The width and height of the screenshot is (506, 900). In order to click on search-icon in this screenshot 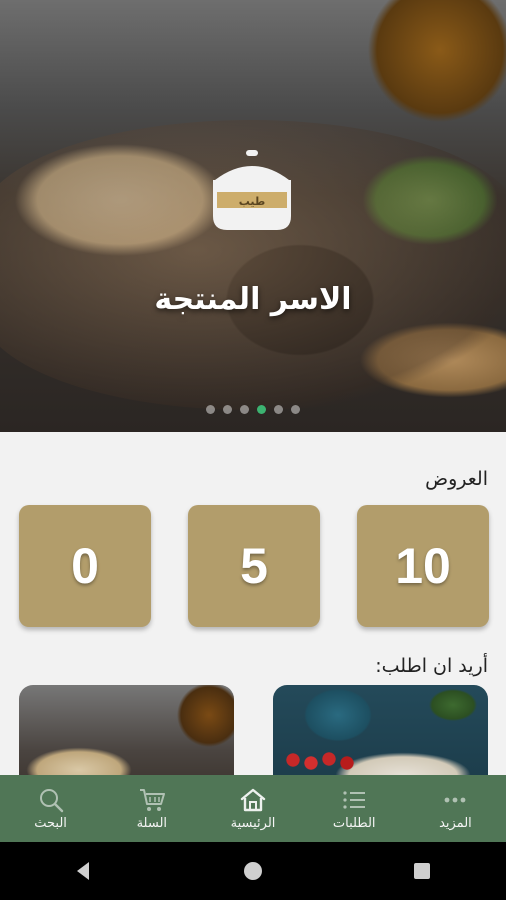, I will do `click(51, 801)`.